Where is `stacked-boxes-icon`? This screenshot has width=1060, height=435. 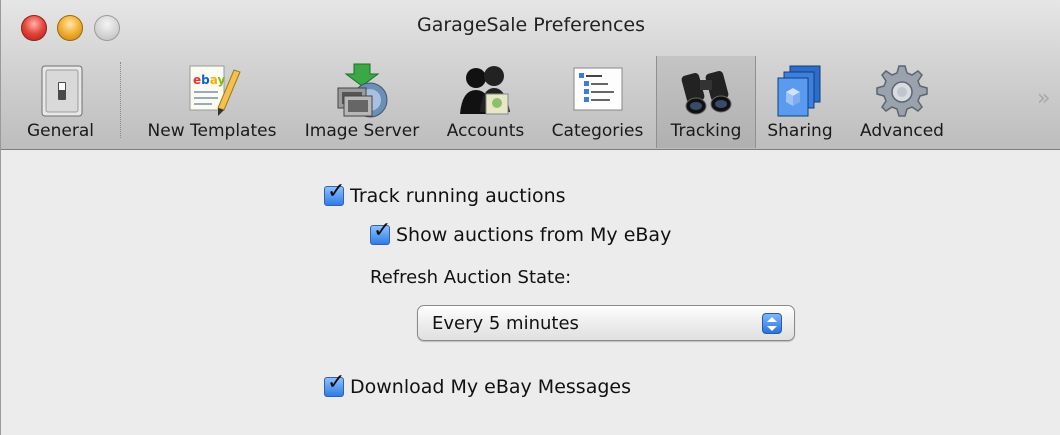
stacked-boxes-icon is located at coordinates (800, 92).